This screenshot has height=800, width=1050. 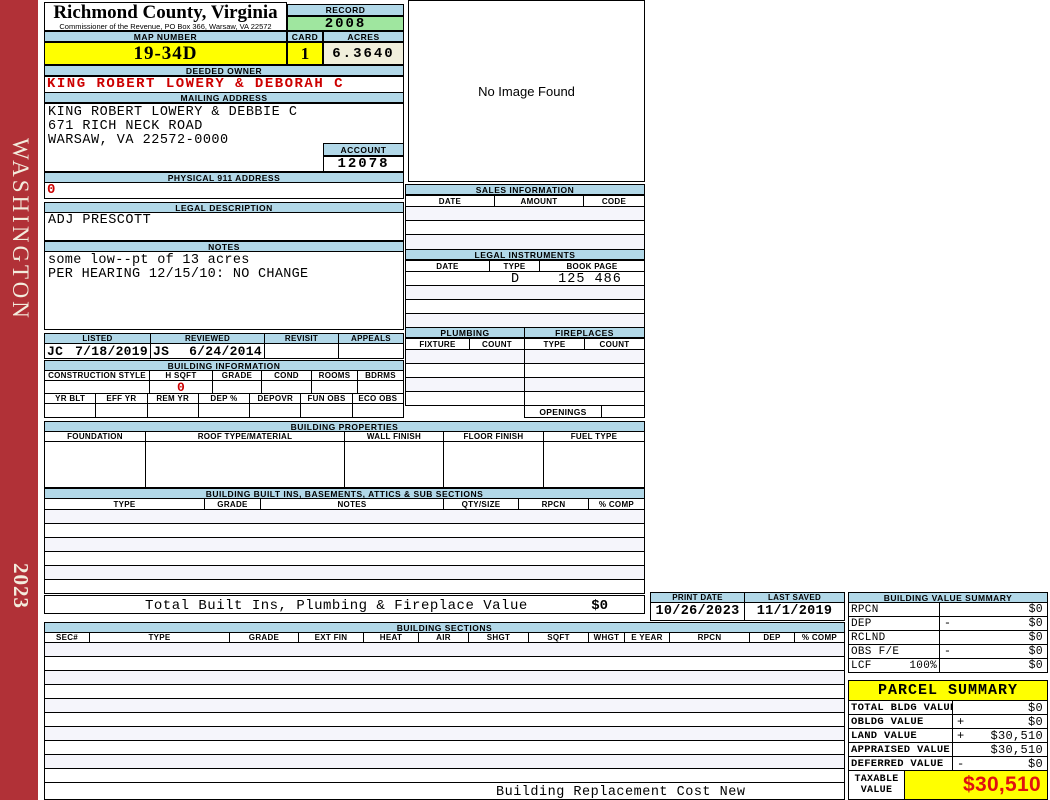 I want to click on fireplaces-col-count: COUNT, so click(x=614, y=344).